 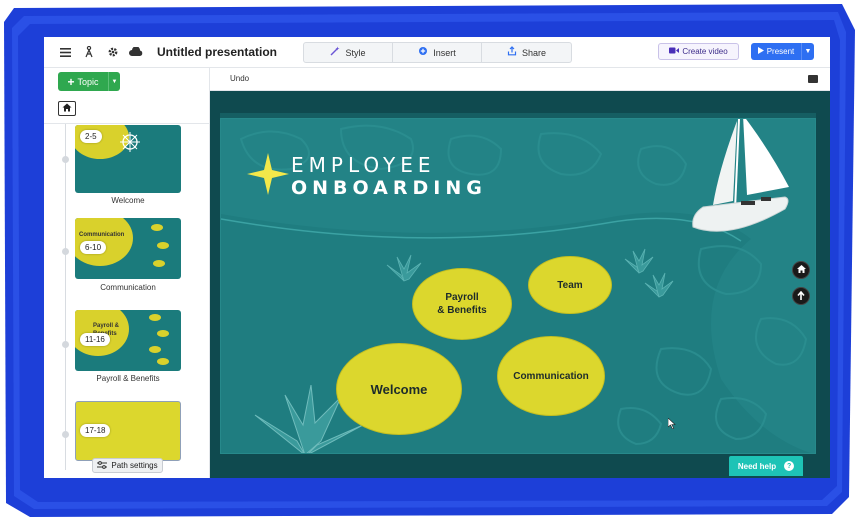 I want to click on topic-label: Topic, so click(x=88, y=81).